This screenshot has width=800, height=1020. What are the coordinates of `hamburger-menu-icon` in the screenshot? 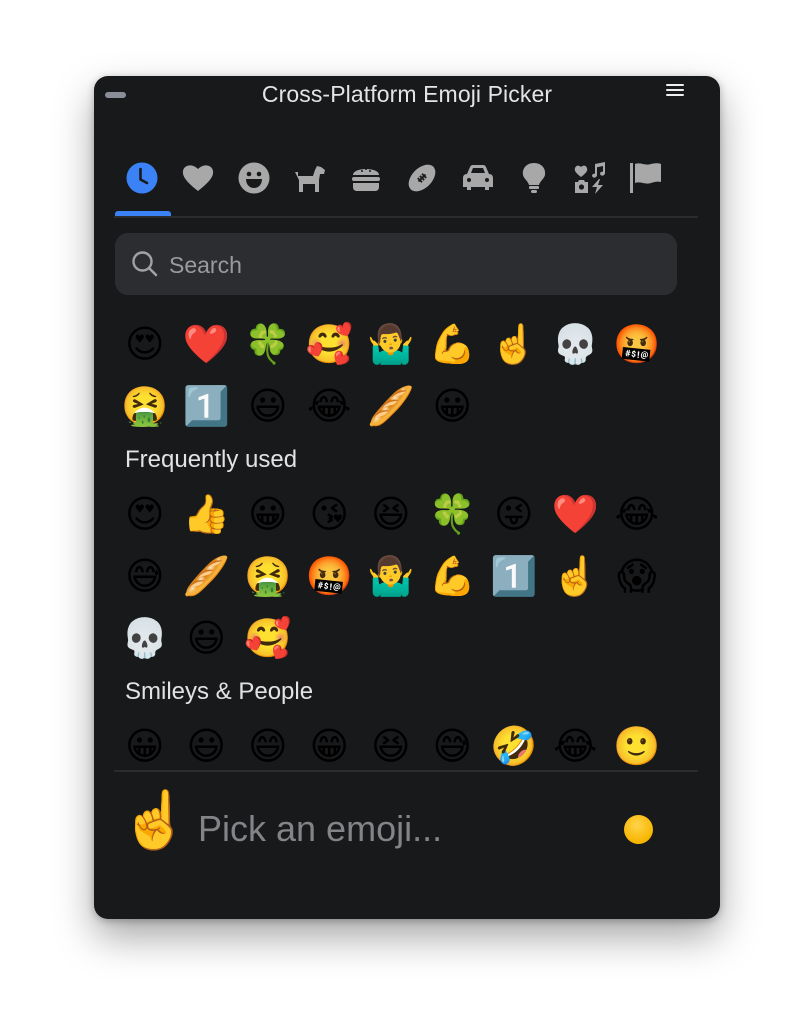 It's located at (675, 91).